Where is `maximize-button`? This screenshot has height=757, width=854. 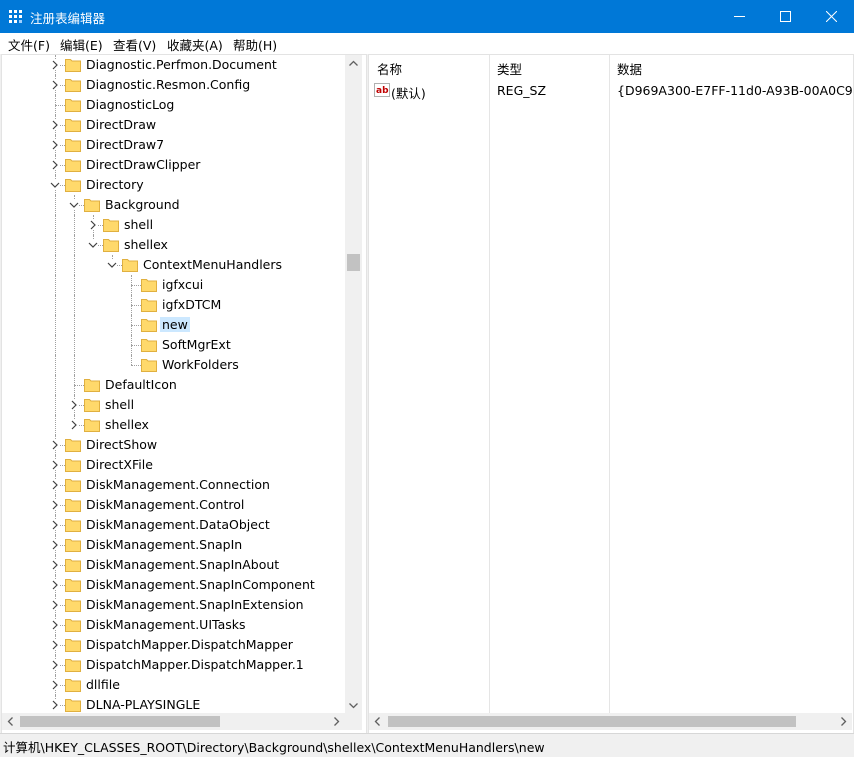 maximize-button is located at coordinates (785, 16).